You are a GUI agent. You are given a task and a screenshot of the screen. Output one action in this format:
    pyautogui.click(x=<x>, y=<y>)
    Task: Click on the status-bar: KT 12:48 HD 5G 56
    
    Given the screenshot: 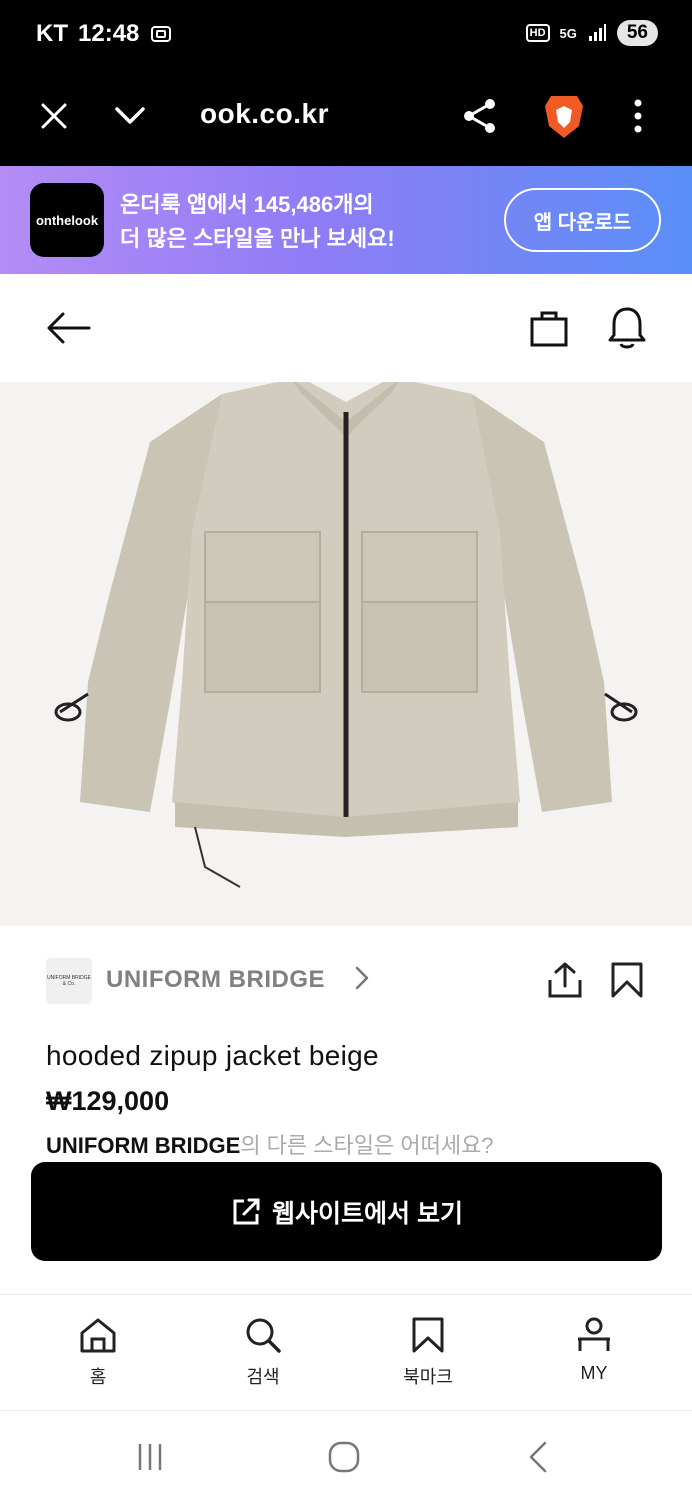 What is the action you would take?
    pyautogui.click(x=346, y=35)
    